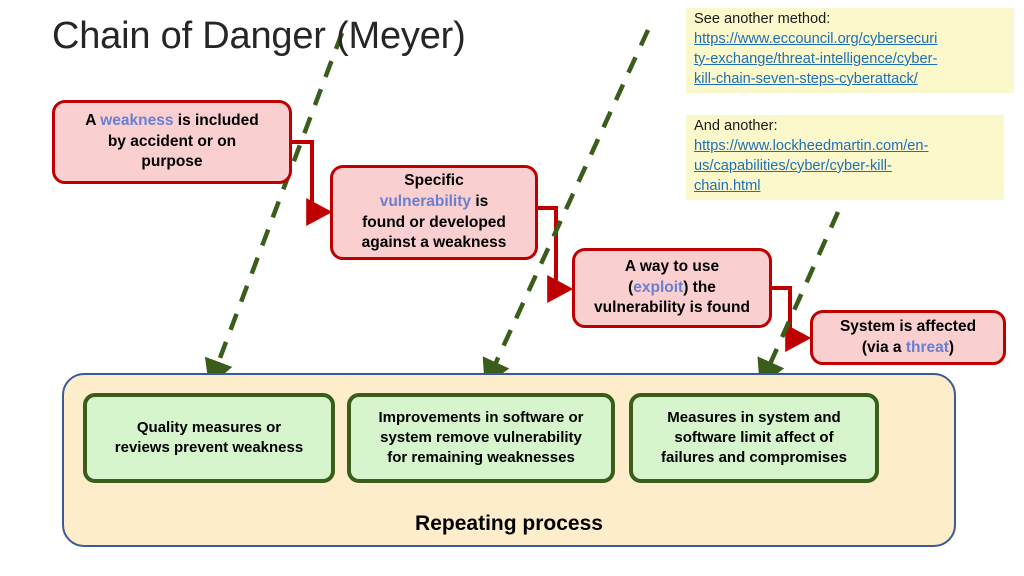  I want to click on improvements-line1: Improvements in software or, so click(481, 417).